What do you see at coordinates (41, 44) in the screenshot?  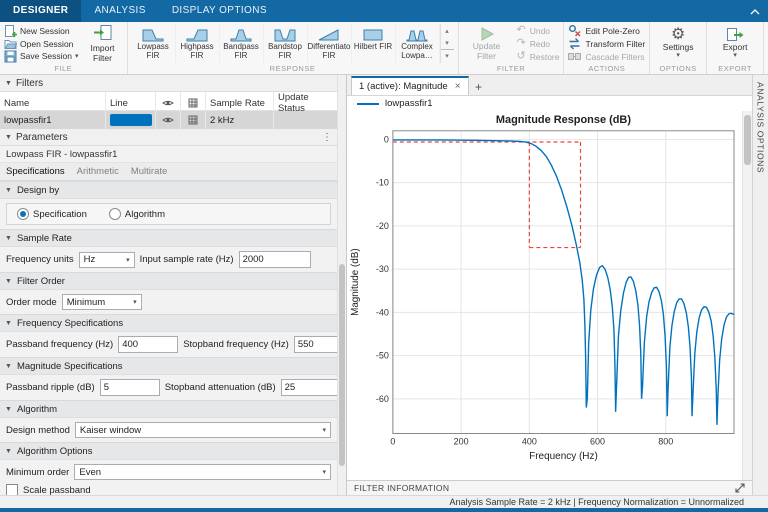 I see `open-session-button: Open Session` at bounding box center [41, 44].